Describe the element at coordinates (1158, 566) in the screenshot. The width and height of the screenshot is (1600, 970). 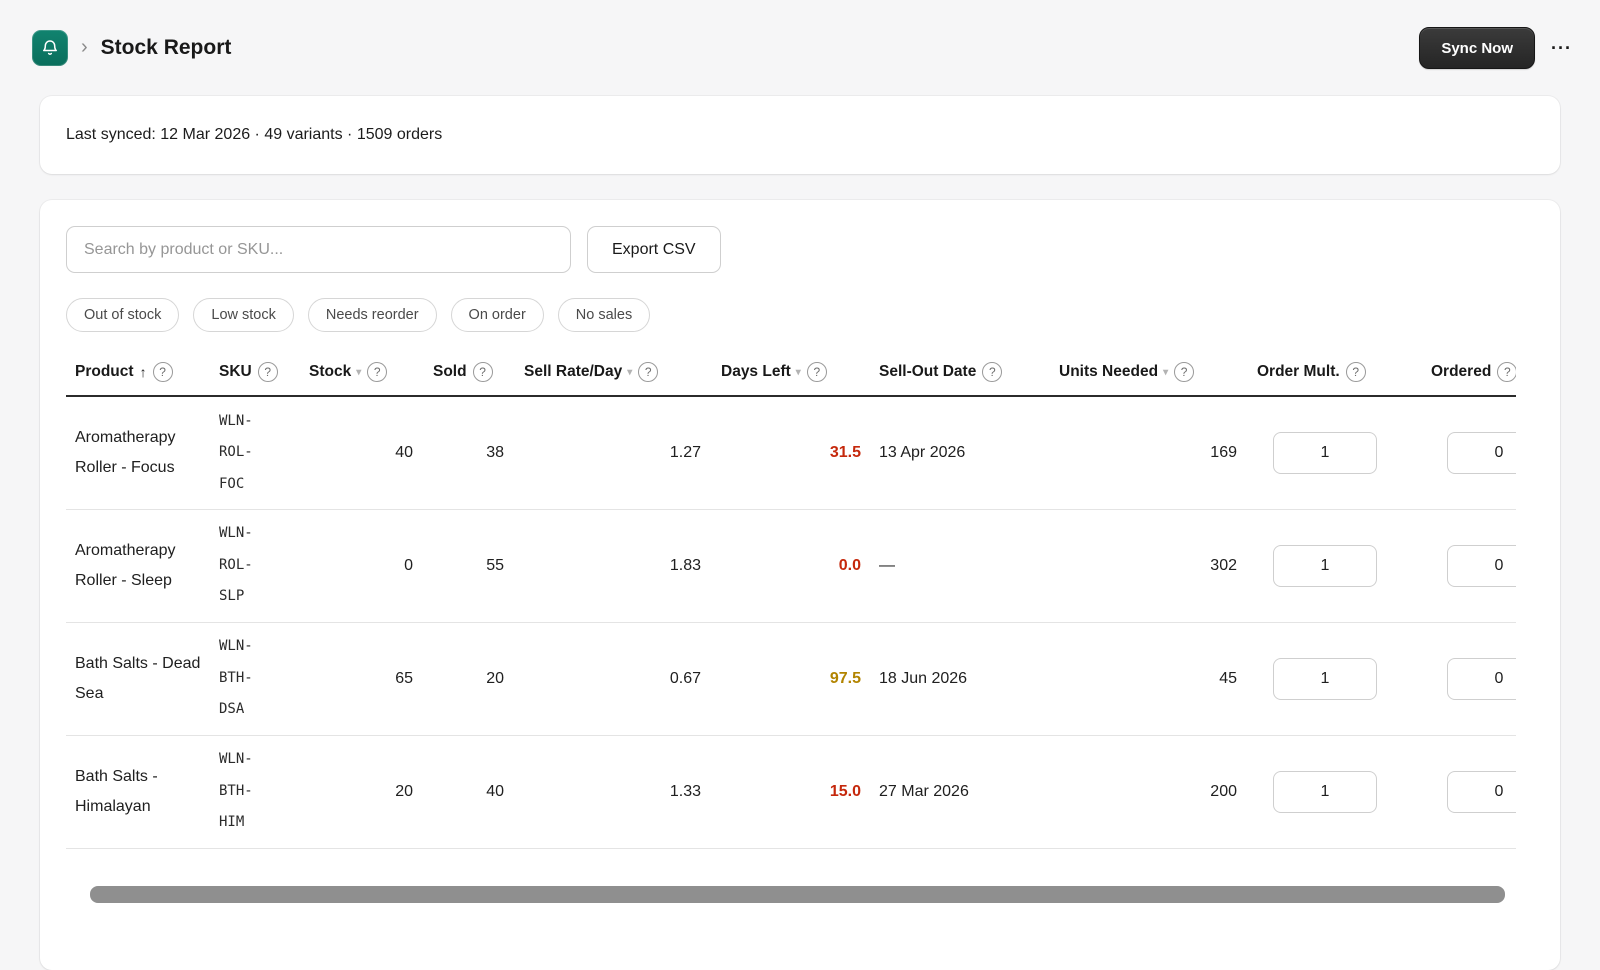
I see `units-needed-value: 302` at that location.